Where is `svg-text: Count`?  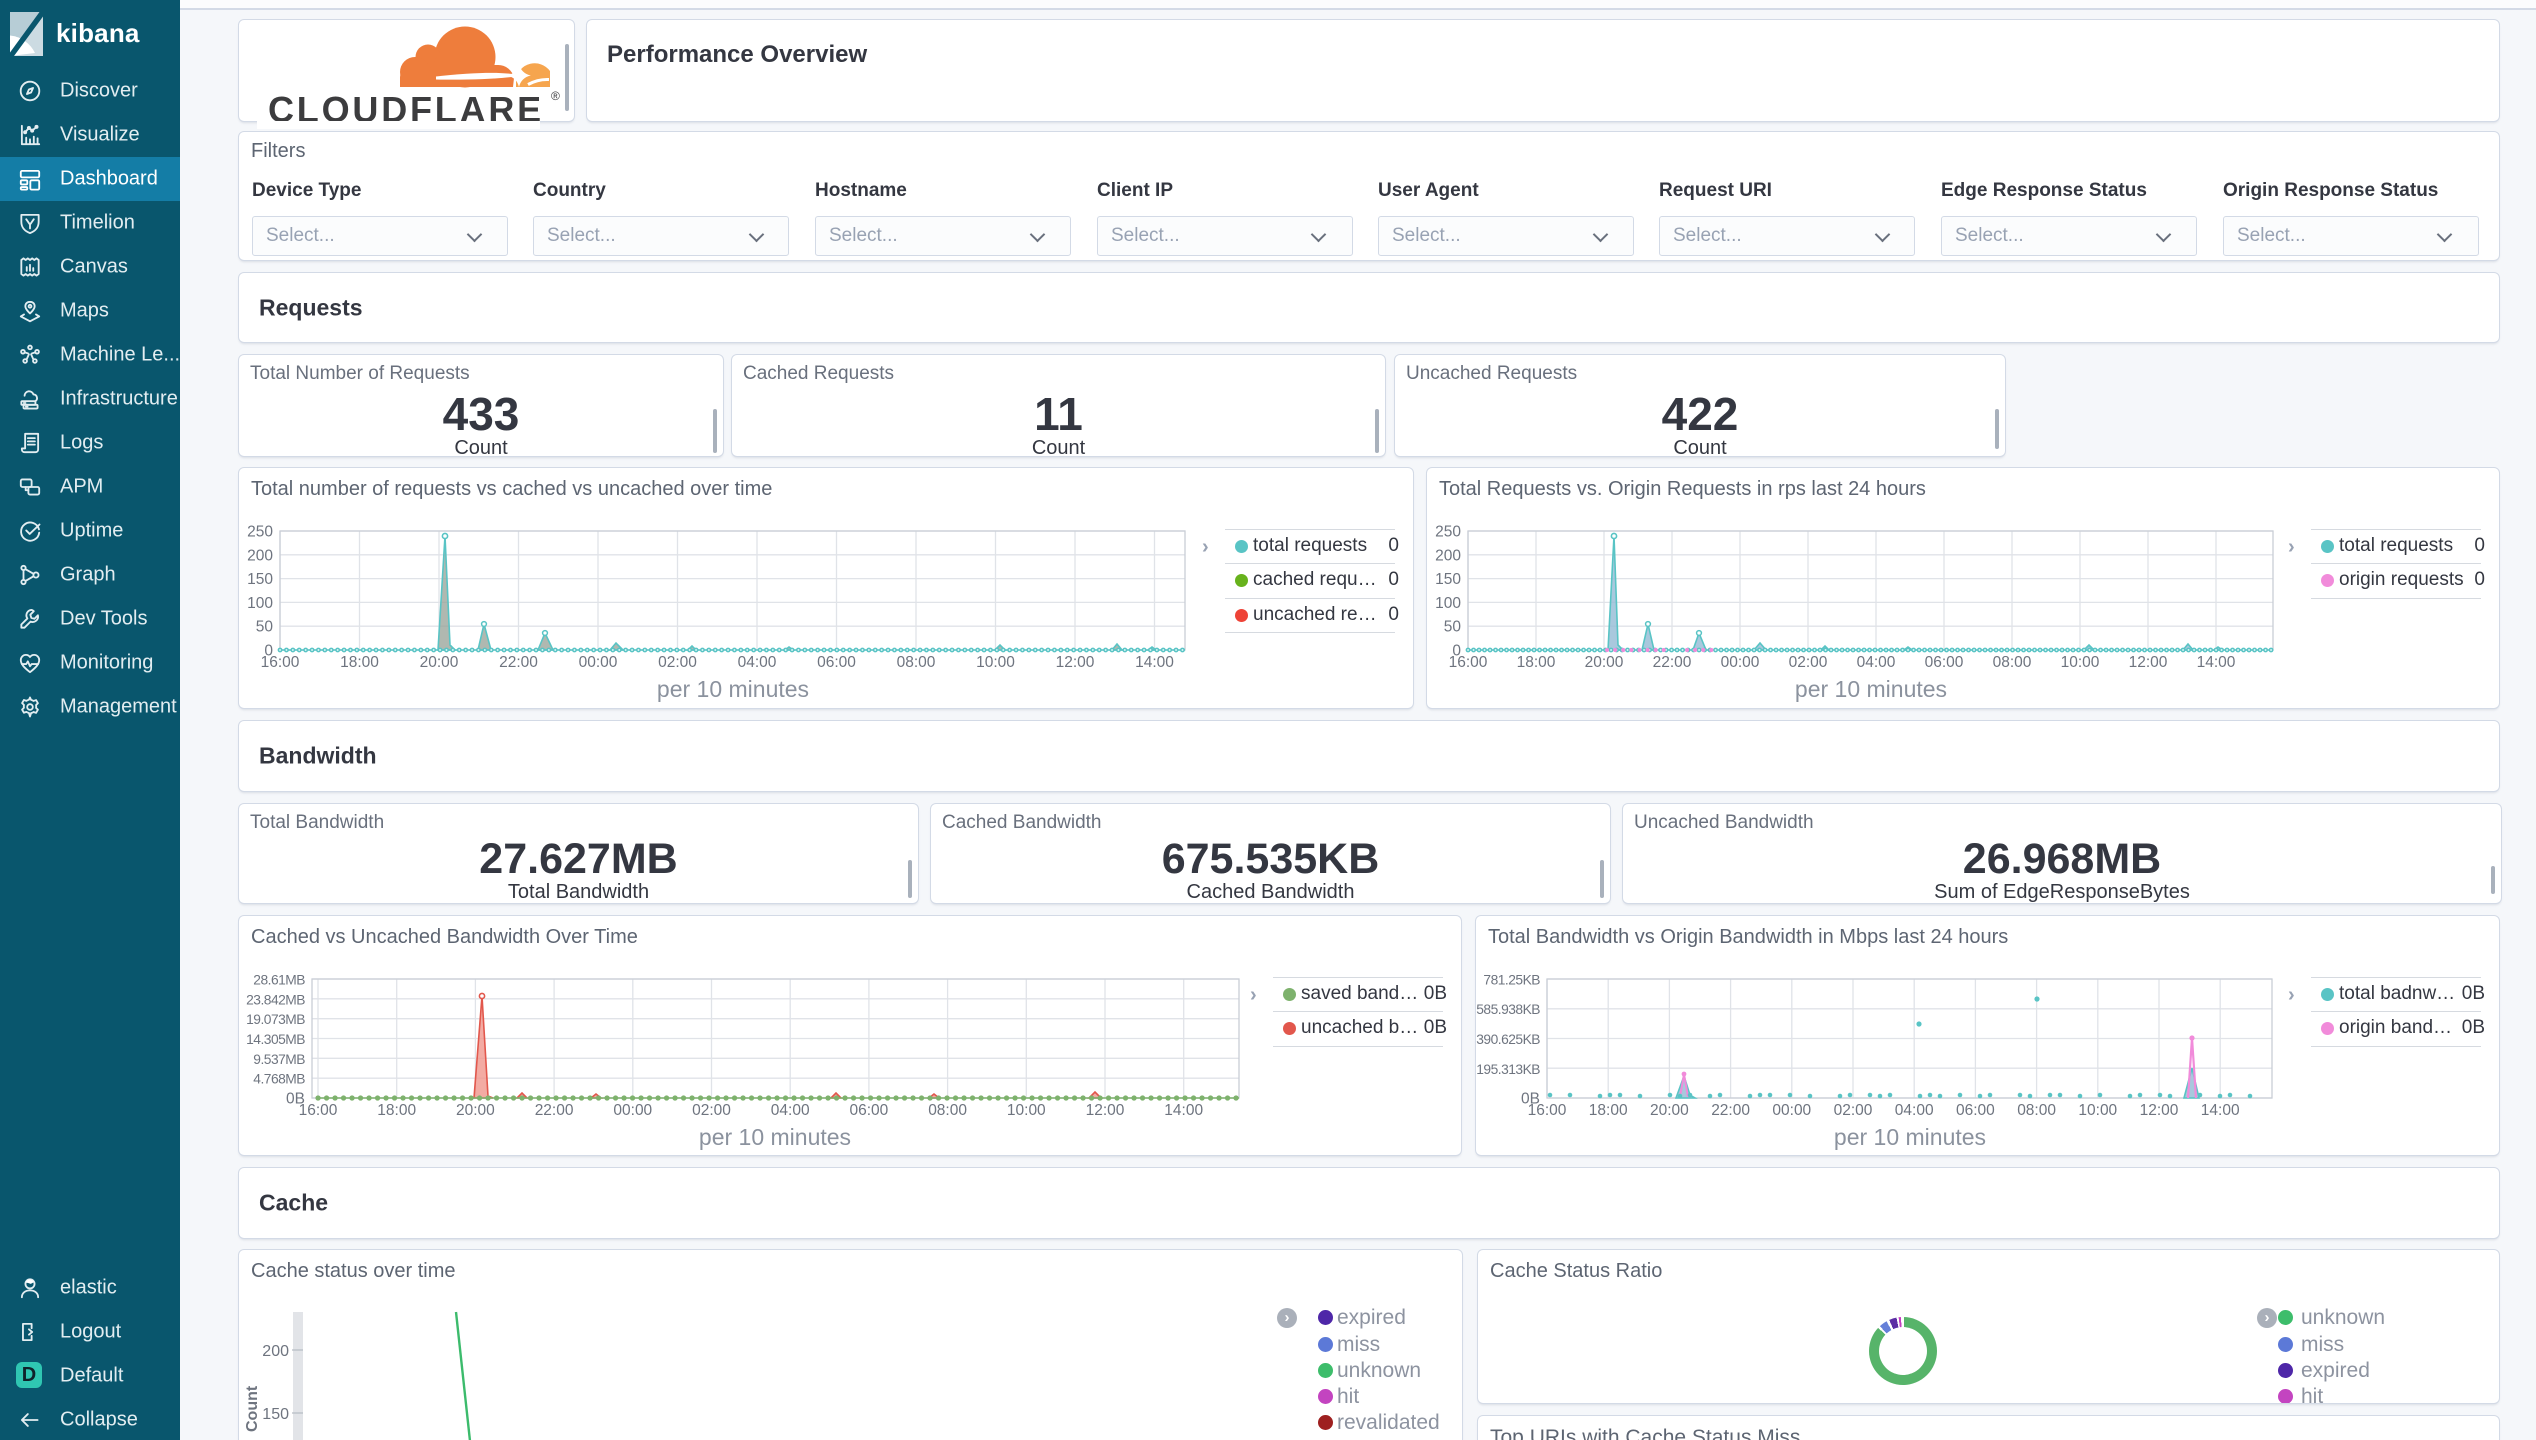
svg-text: Count is located at coordinates (252, 1408).